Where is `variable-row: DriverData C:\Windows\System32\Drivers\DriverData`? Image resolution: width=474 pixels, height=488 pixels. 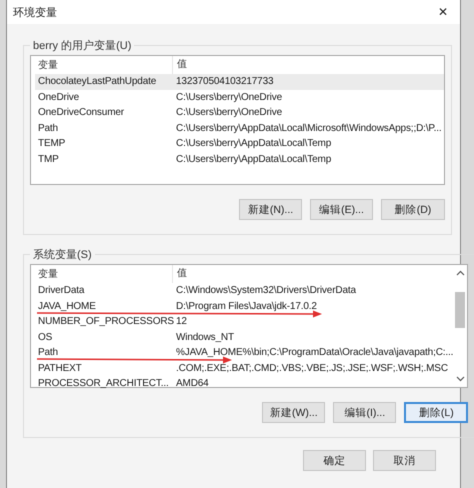
variable-row: DriverData C:\Windows\System32\Drivers\DriverData is located at coordinates (244, 290).